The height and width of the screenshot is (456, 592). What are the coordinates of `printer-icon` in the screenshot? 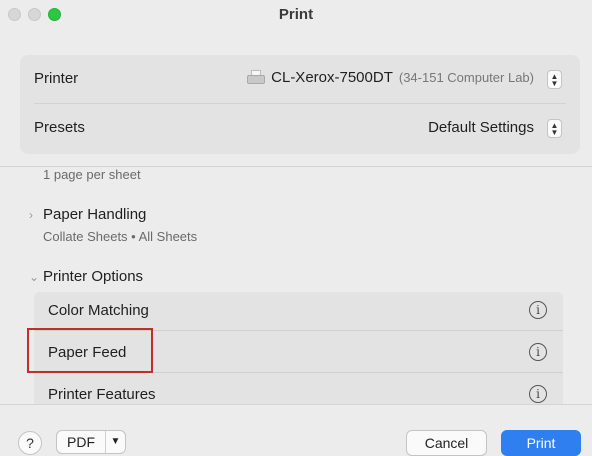 It's located at (256, 77).